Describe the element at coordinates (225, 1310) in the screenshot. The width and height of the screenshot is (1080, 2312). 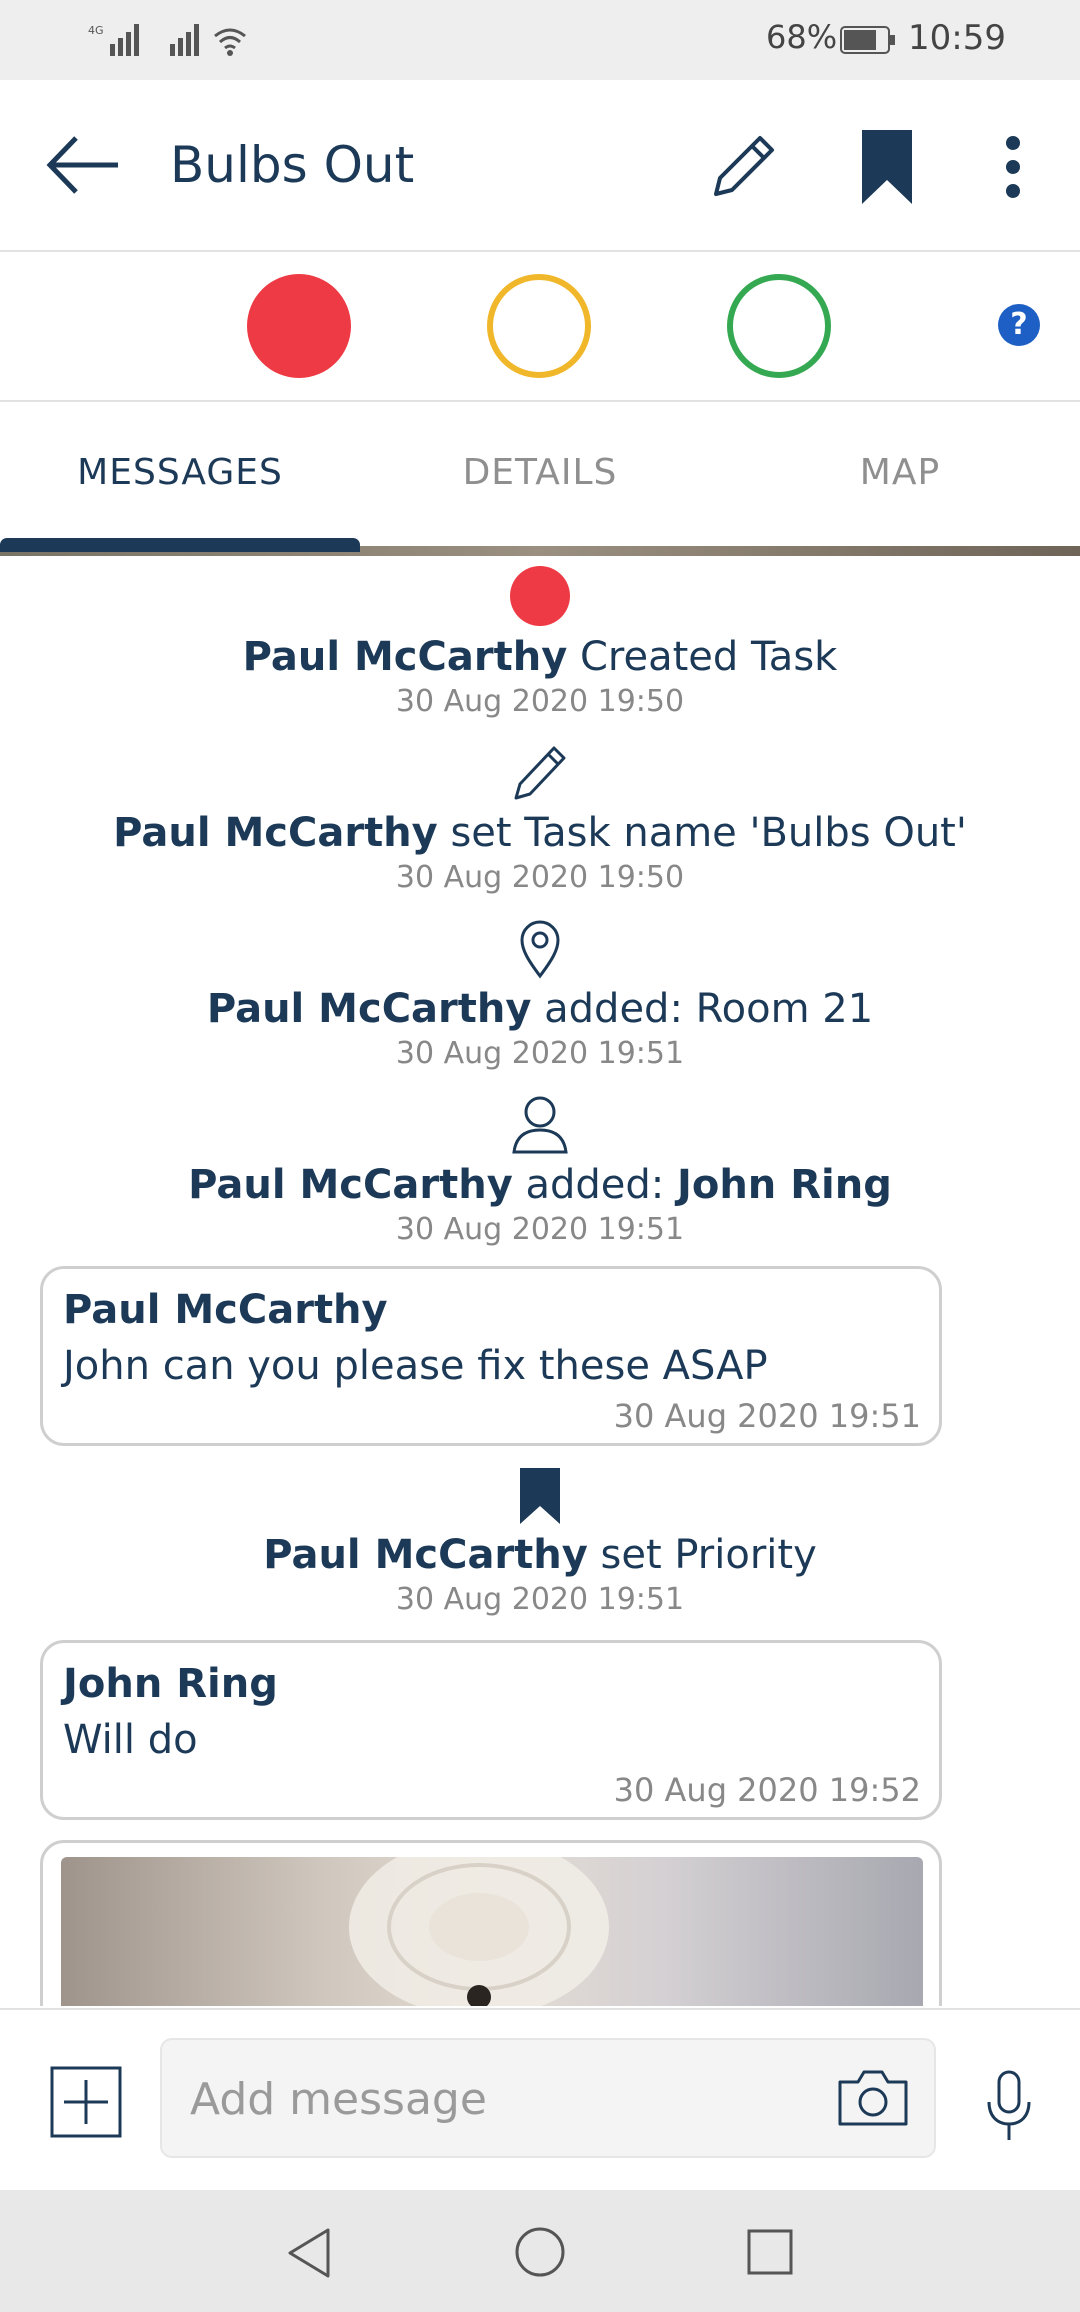
I see `message-author: Paul McCarthy` at that location.